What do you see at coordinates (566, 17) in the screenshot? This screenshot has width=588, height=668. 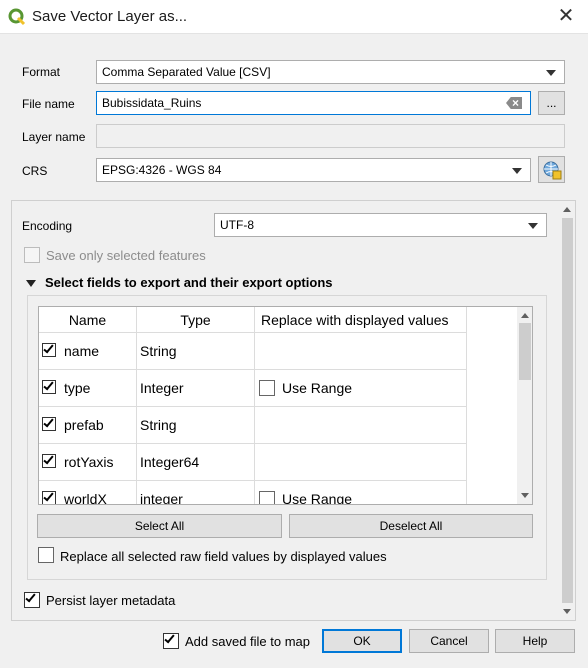 I see `close-icon: ✕` at bounding box center [566, 17].